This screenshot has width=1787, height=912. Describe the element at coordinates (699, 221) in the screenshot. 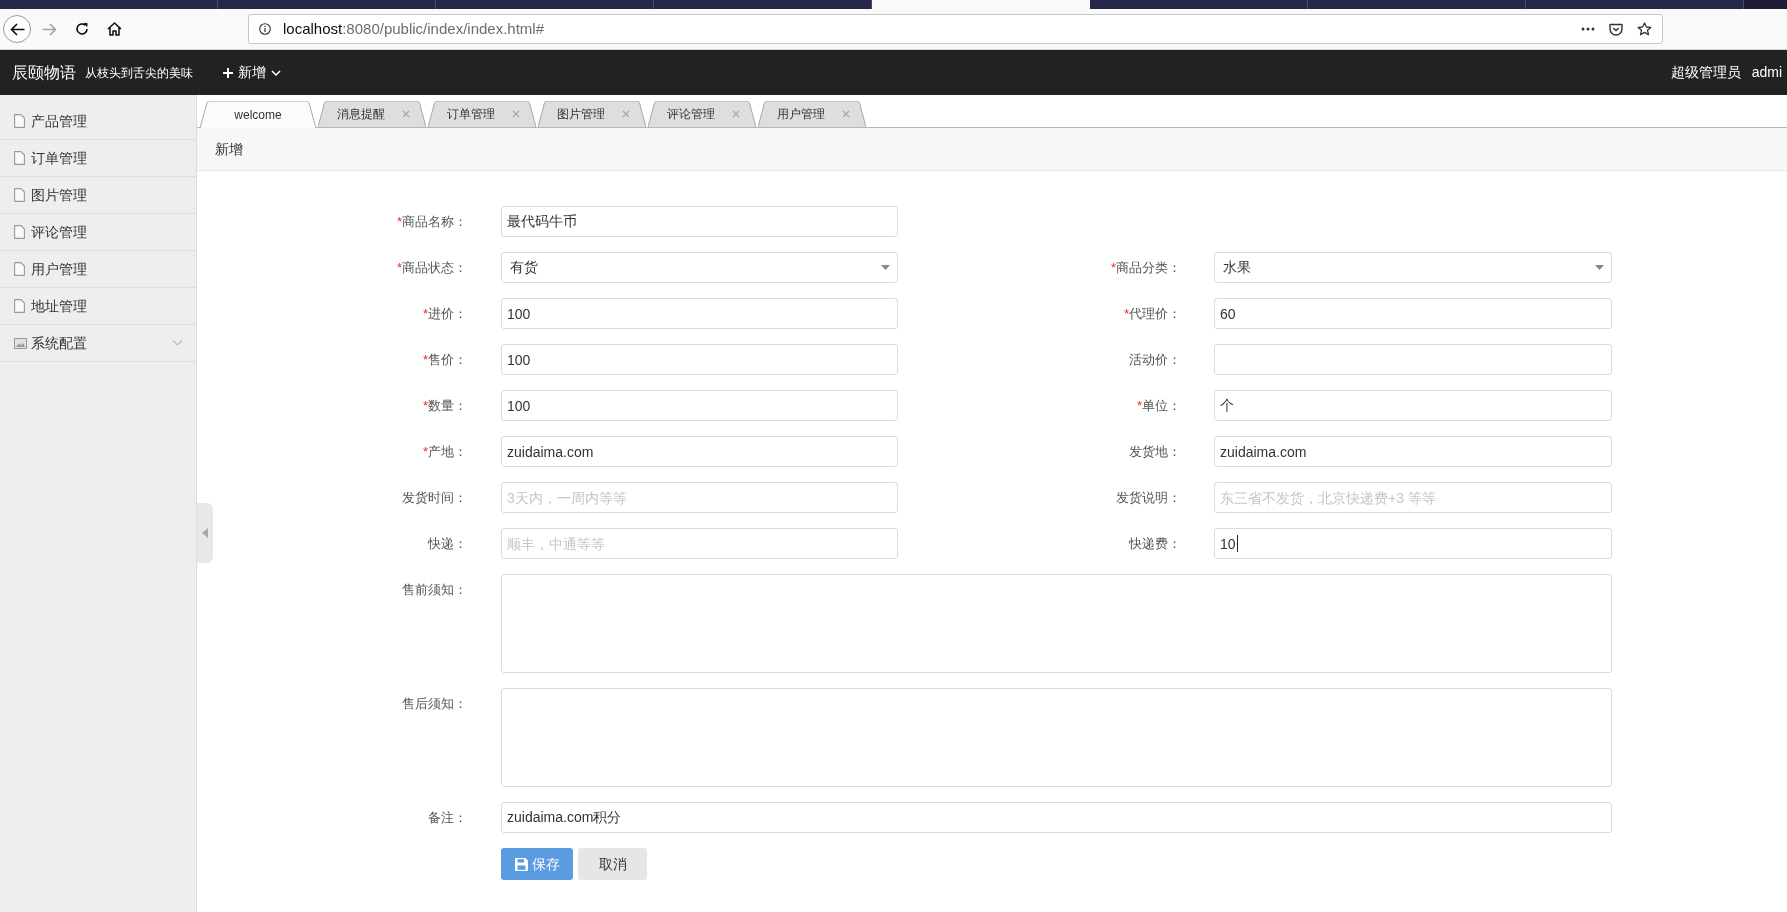

I see `input-field: 最代码牛币` at that location.